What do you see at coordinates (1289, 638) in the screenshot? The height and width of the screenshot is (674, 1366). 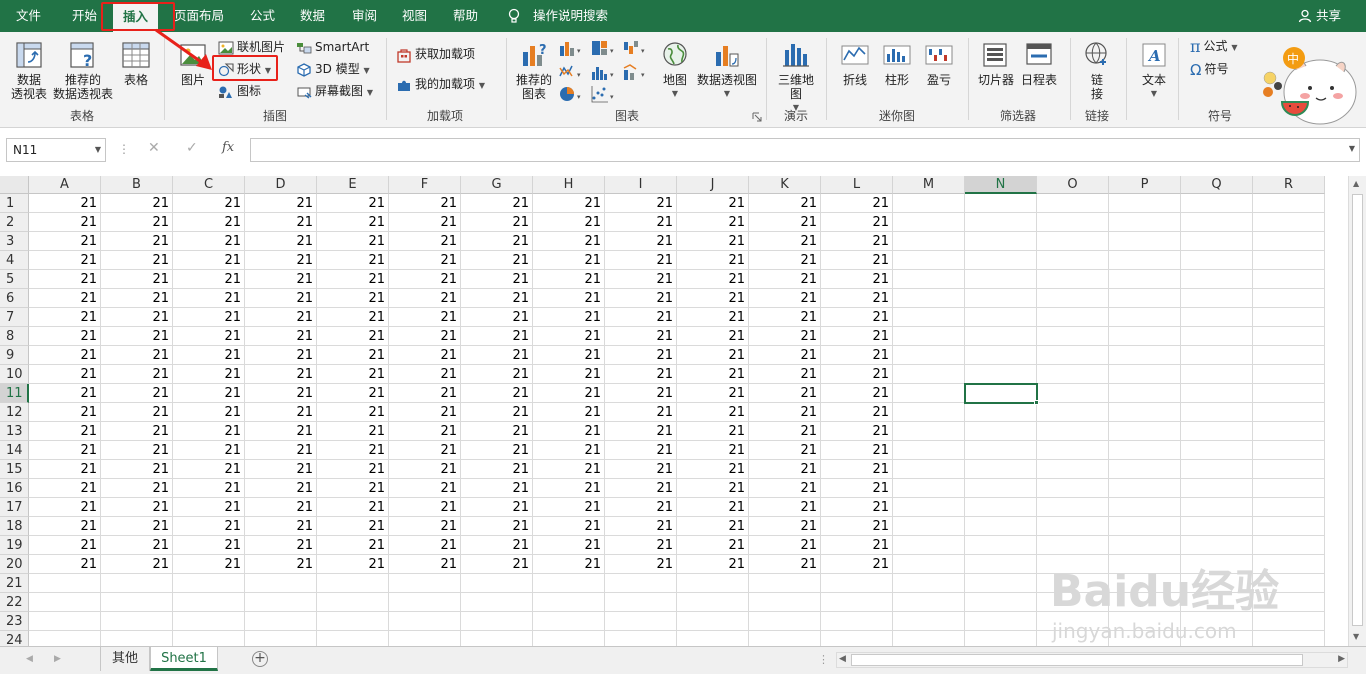 I see `cell-R24` at bounding box center [1289, 638].